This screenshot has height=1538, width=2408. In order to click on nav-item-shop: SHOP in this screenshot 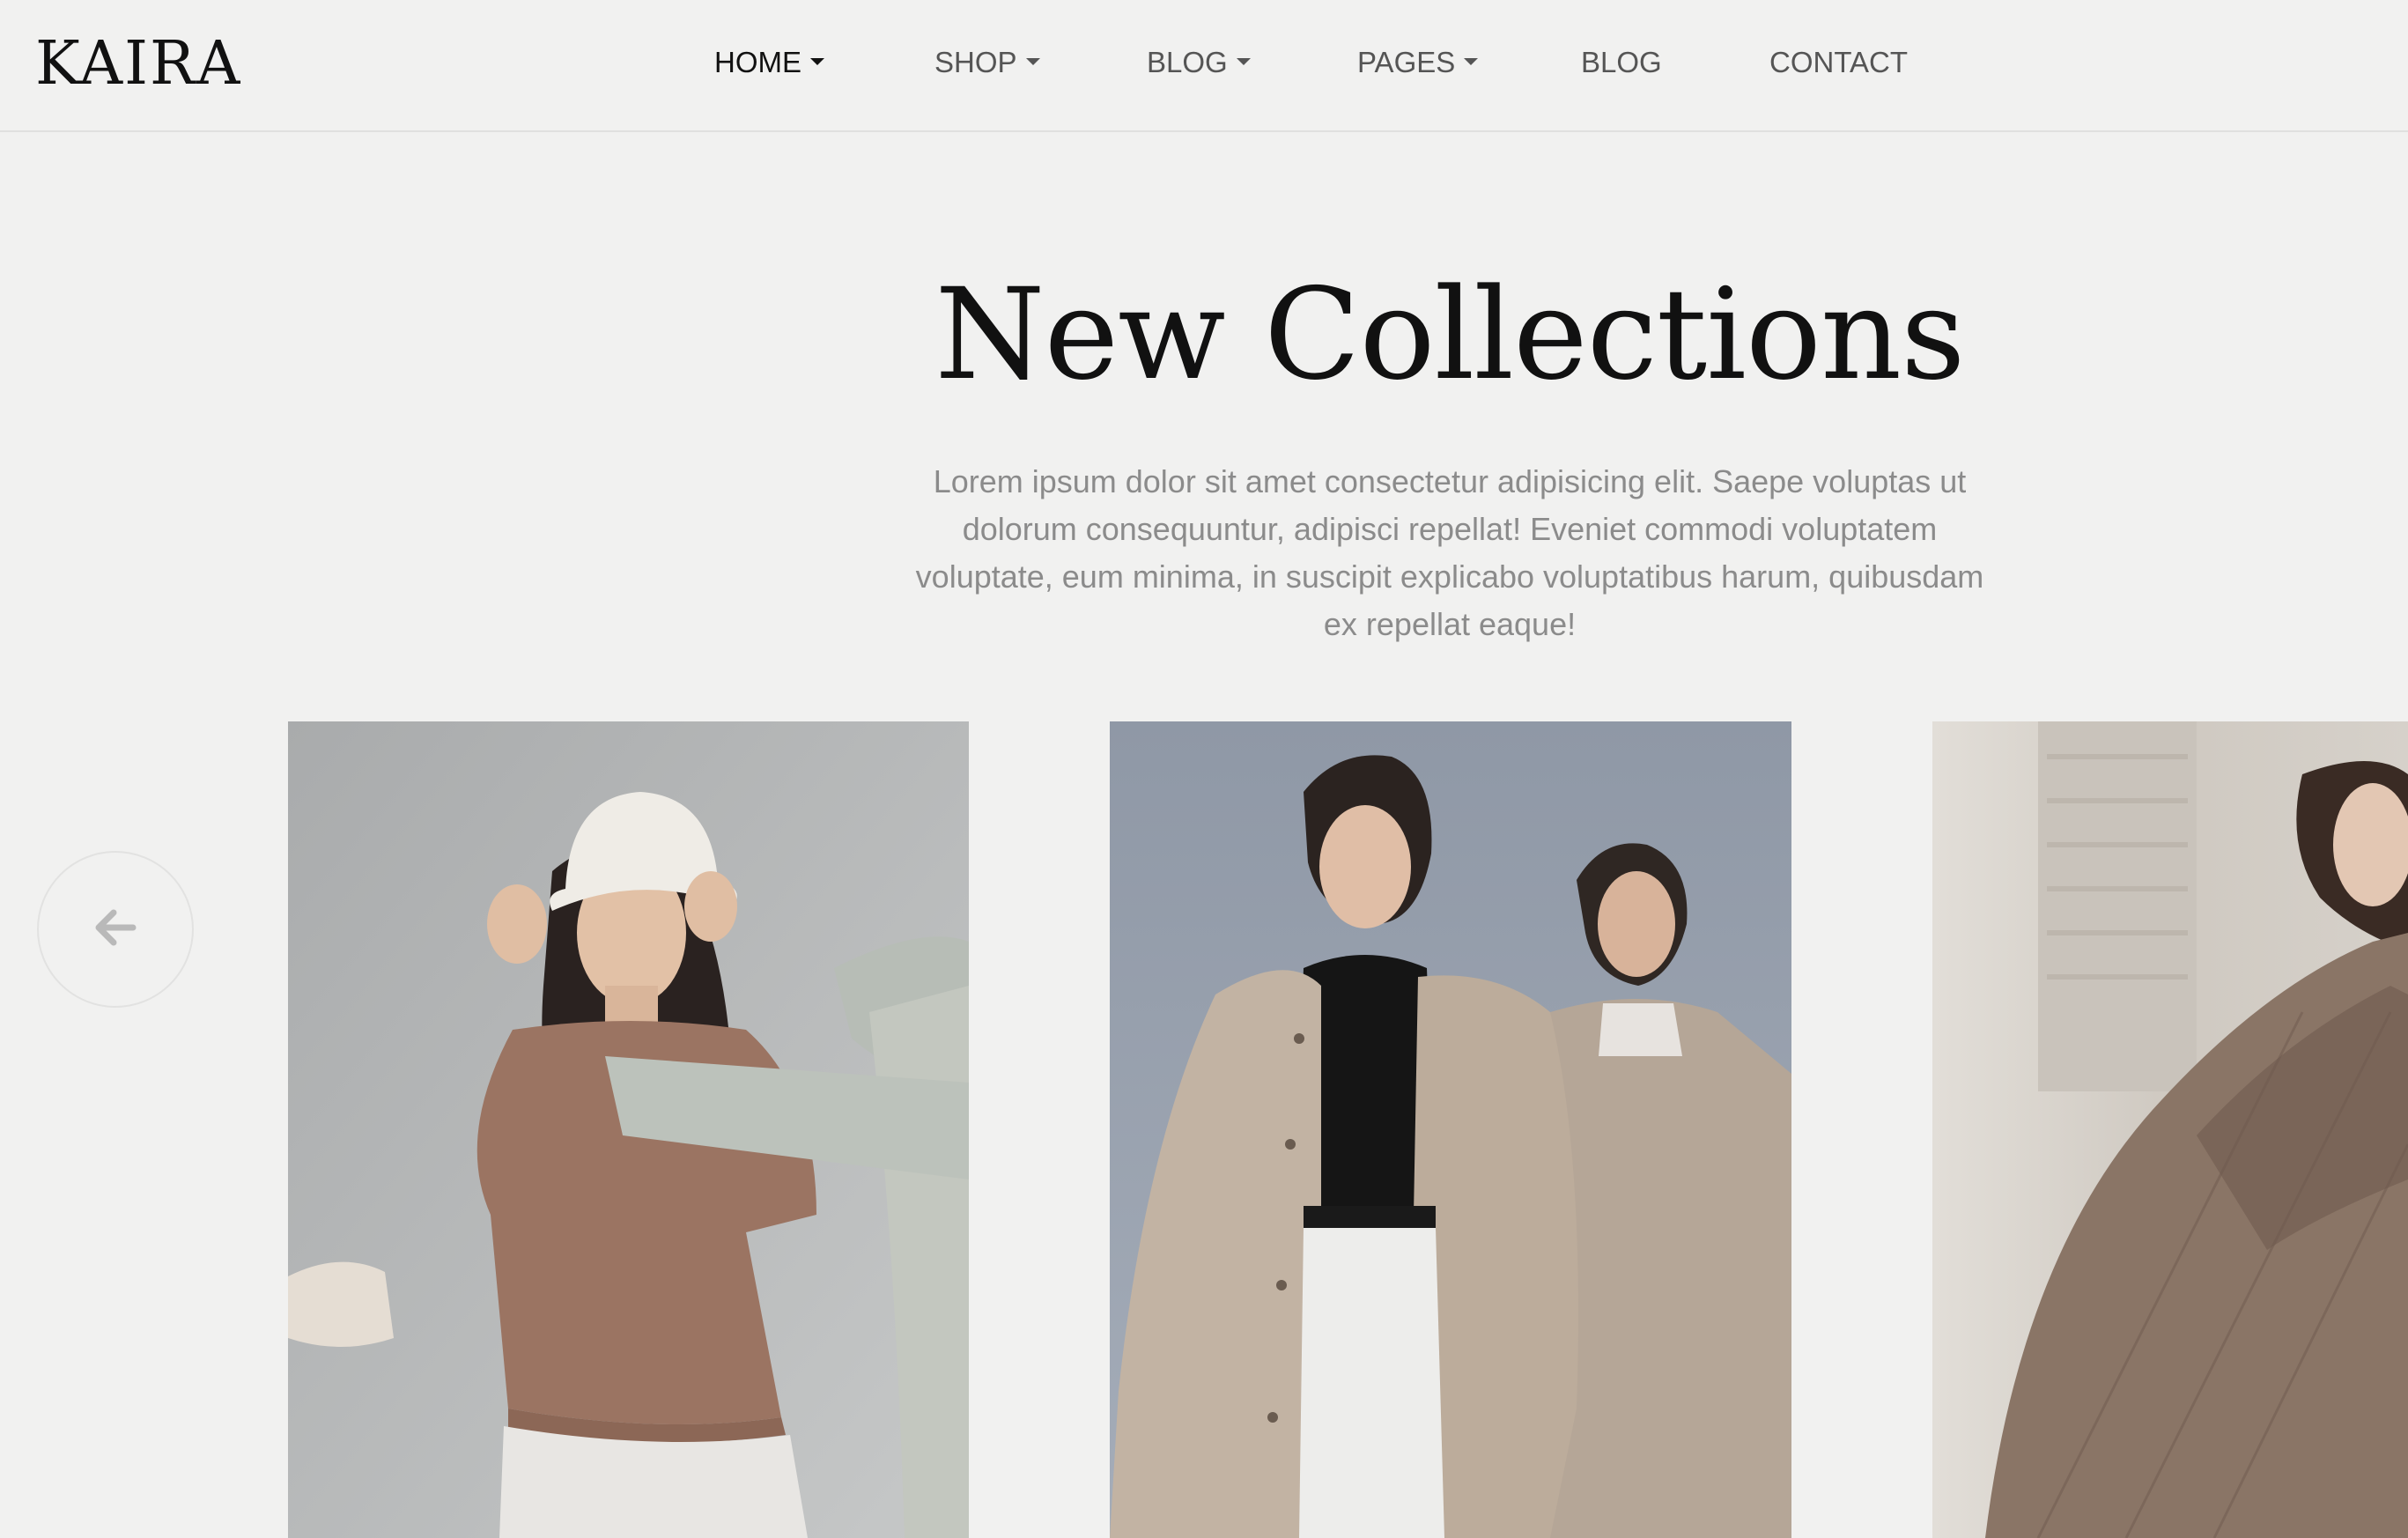, I will do `click(987, 63)`.